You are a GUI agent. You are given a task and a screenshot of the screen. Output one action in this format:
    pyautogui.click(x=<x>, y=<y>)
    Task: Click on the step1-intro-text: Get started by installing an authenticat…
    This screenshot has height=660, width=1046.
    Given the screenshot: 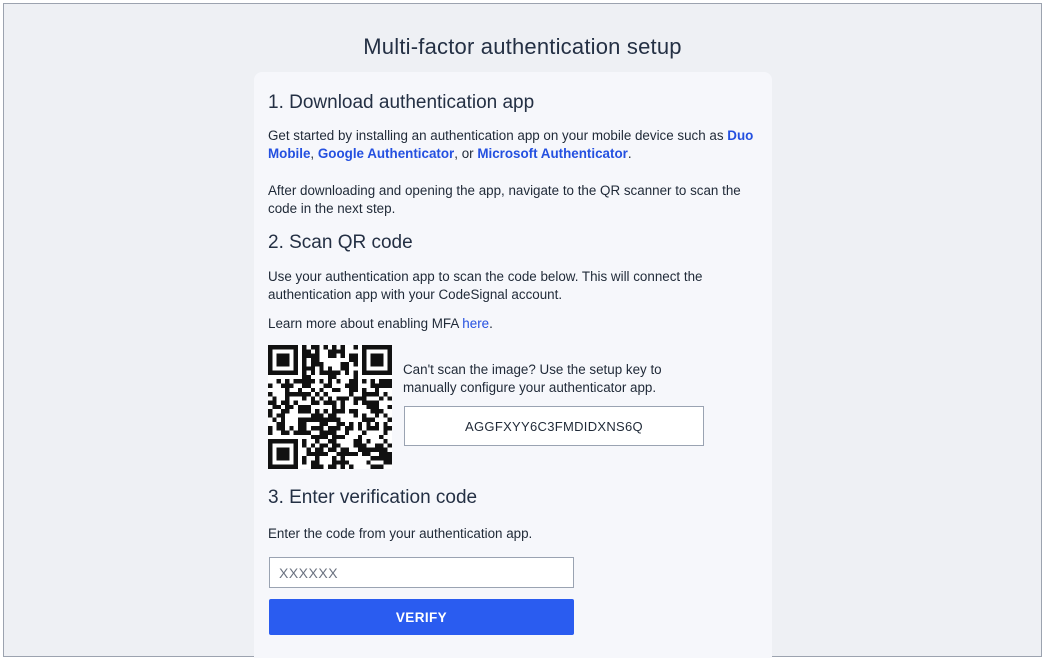 What is the action you would take?
    pyautogui.click(x=498, y=135)
    